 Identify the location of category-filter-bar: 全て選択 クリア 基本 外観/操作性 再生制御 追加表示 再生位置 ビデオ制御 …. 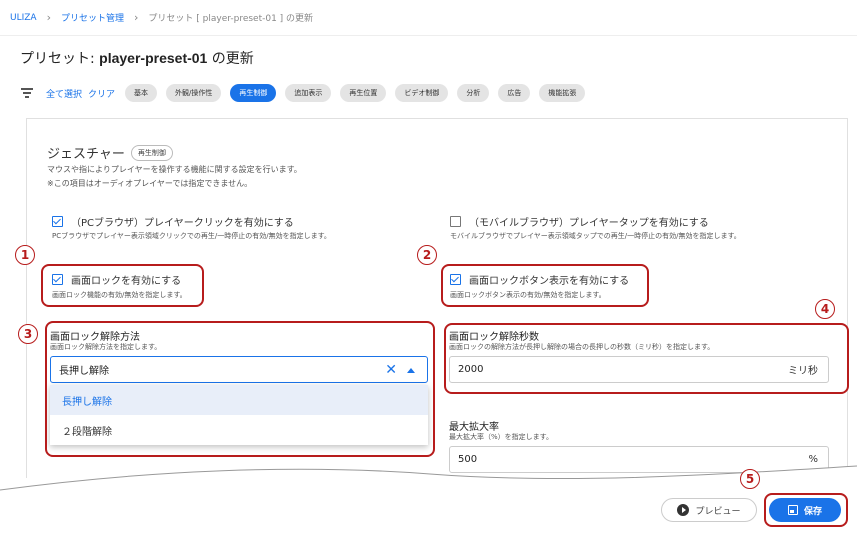
(307, 93).